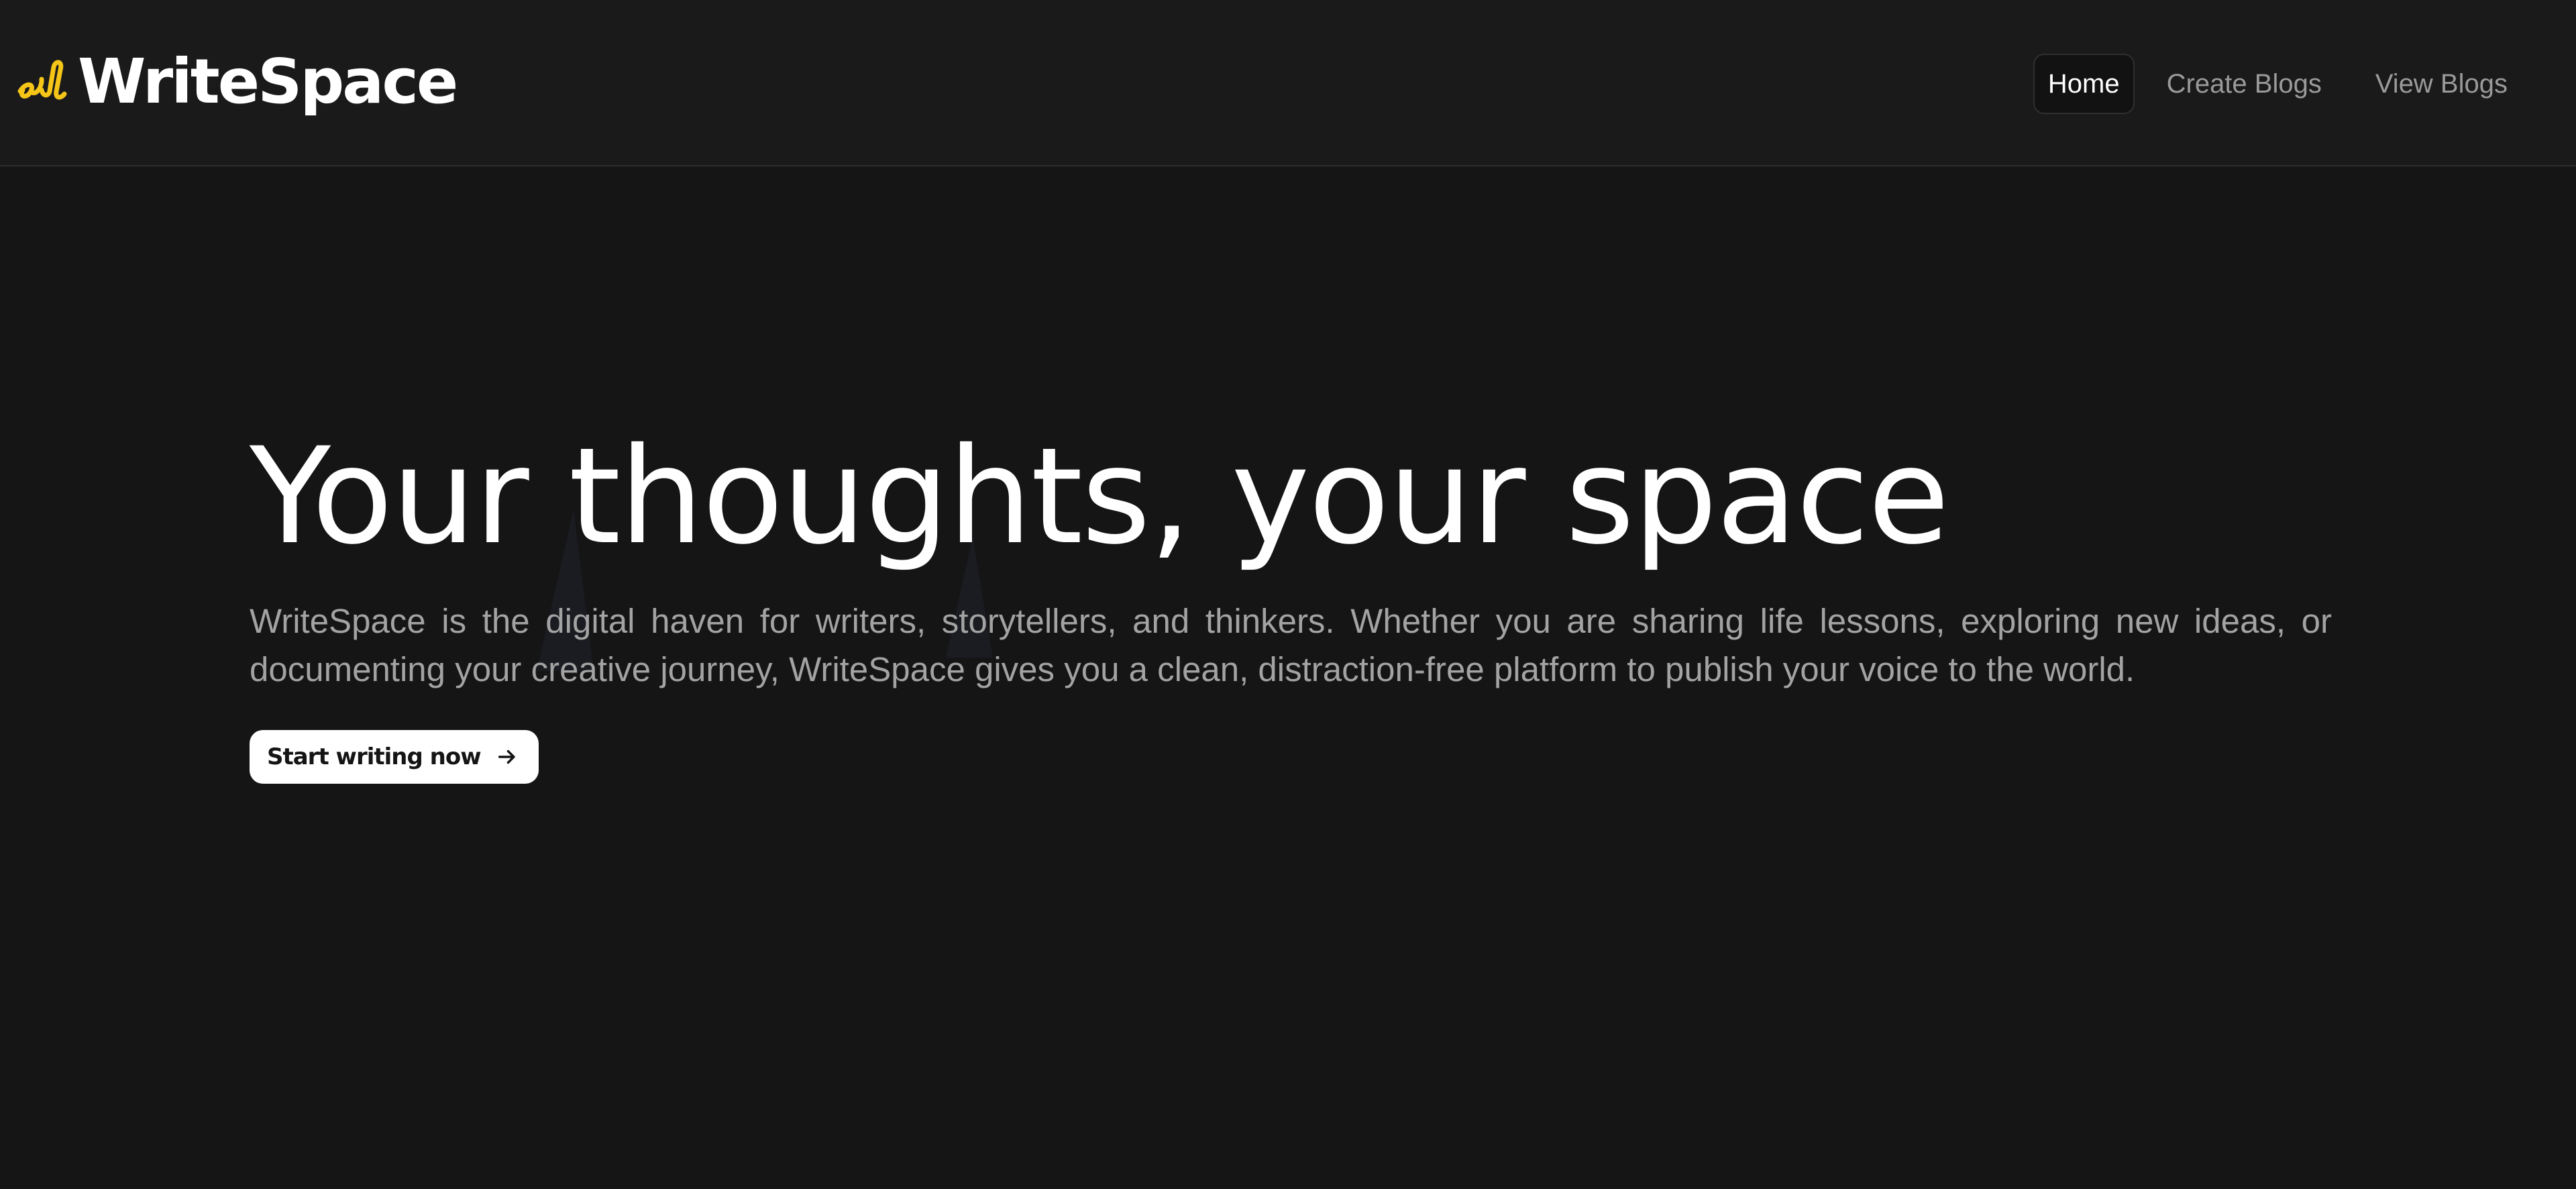 This screenshot has height=1189, width=2576. Describe the element at coordinates (1288, 83) in the screenshot. I see `navbar: WriteSpace Home Create Blogs View Blogs` at that location.